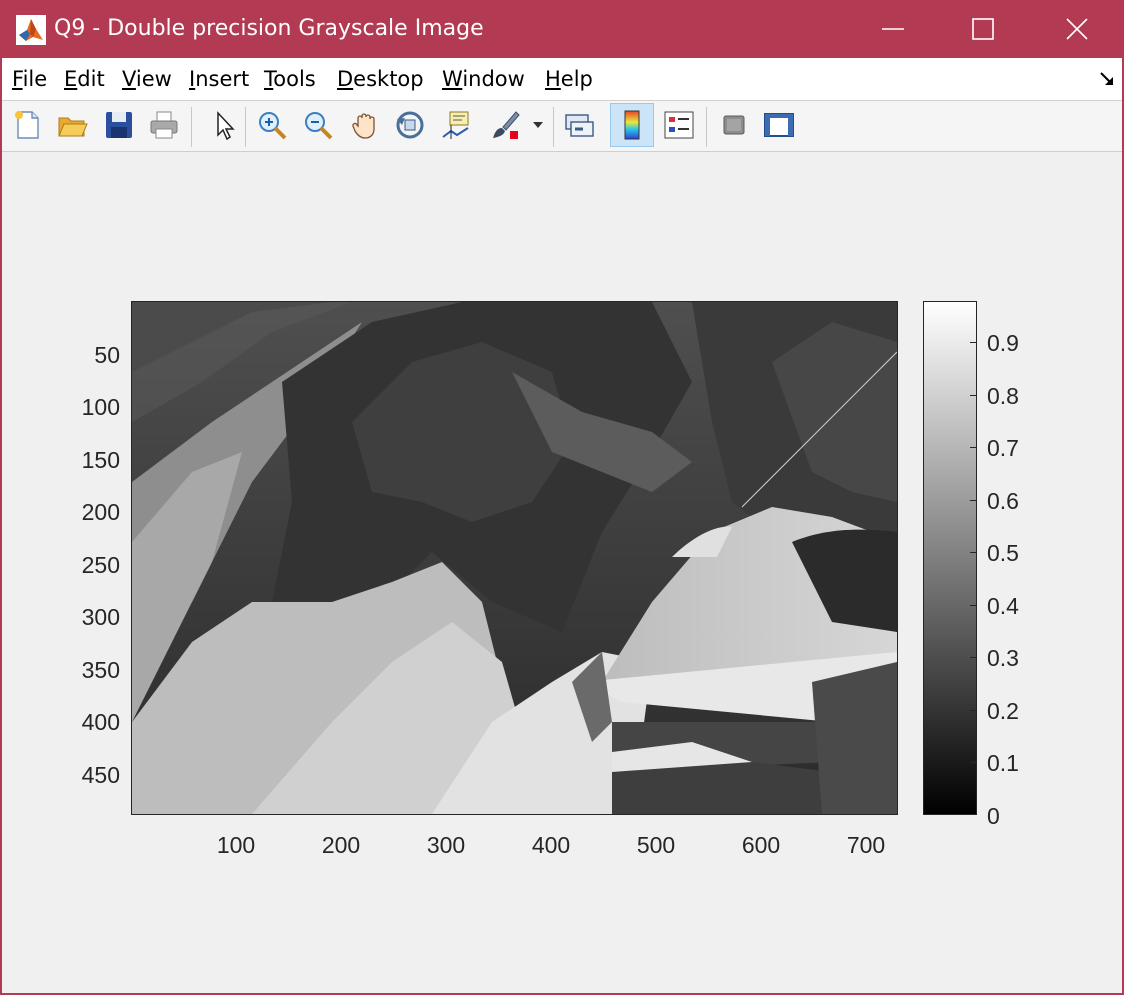  I want to click on y-tick-label: 300, so click(100, 617).